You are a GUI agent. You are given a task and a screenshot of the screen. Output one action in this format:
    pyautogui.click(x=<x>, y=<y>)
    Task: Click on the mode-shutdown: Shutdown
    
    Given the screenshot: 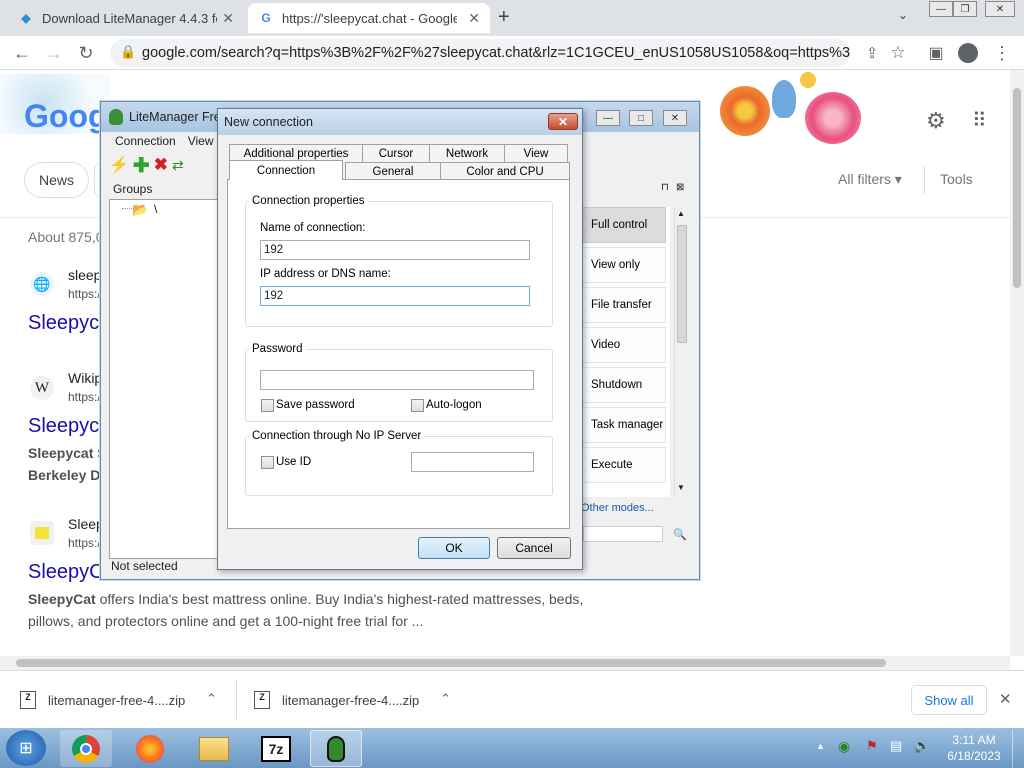 What is the action you would take?
    pyautogui.click(x=622, y=385)
    